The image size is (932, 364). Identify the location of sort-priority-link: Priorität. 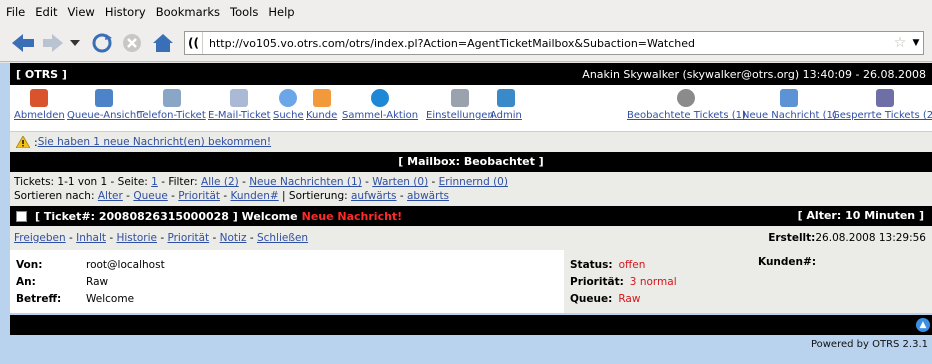
(199, 196).